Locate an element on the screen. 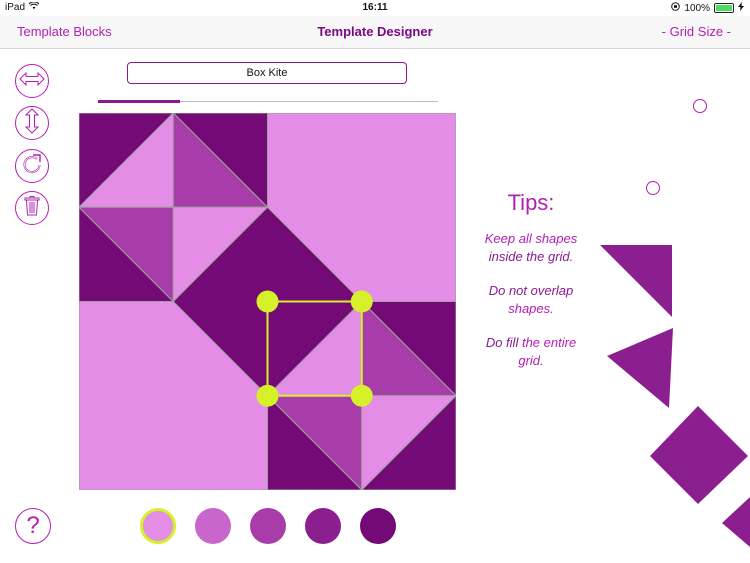 The image size is (750, 563). flip-vertical-icon is located at coordinates (32, 123).